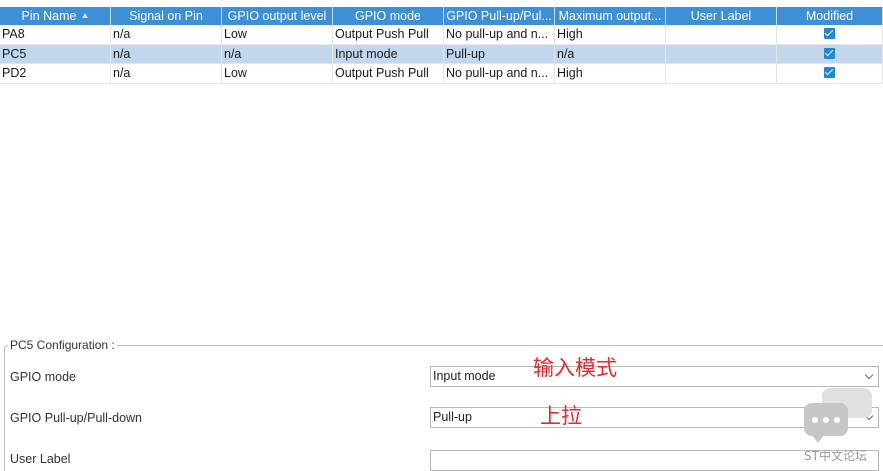 Image resolution: width=883 pixels, height=471 pixels. I want to click on gpio-mode-select: Input mode, so click(654, 376).